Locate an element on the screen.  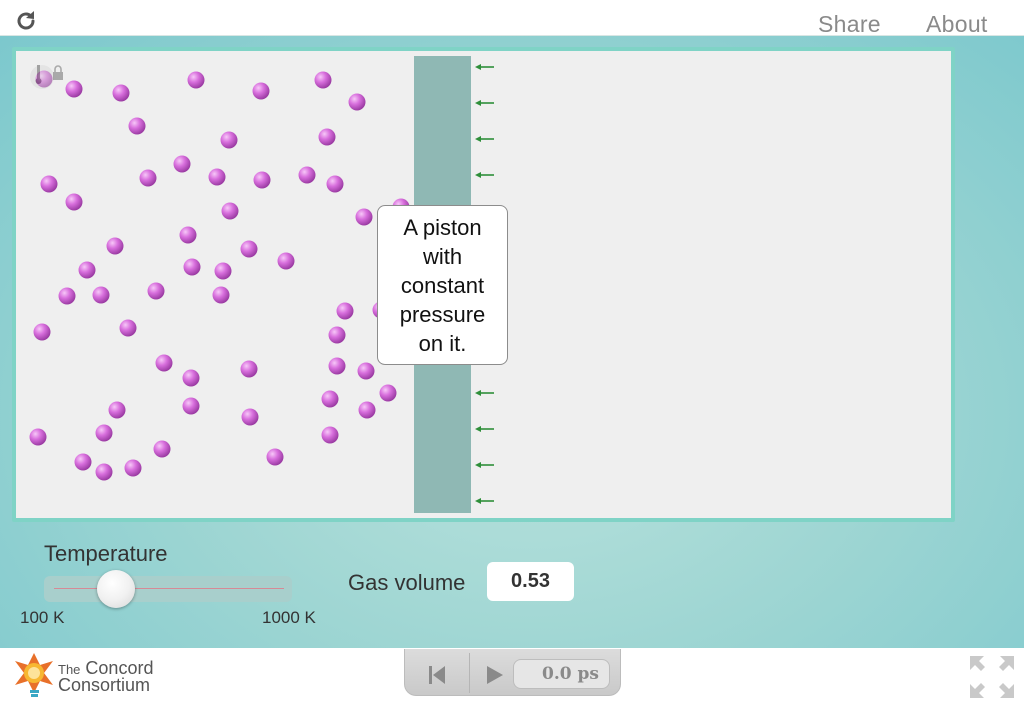
top-bar: Share About is located at coordinates (512, 19).